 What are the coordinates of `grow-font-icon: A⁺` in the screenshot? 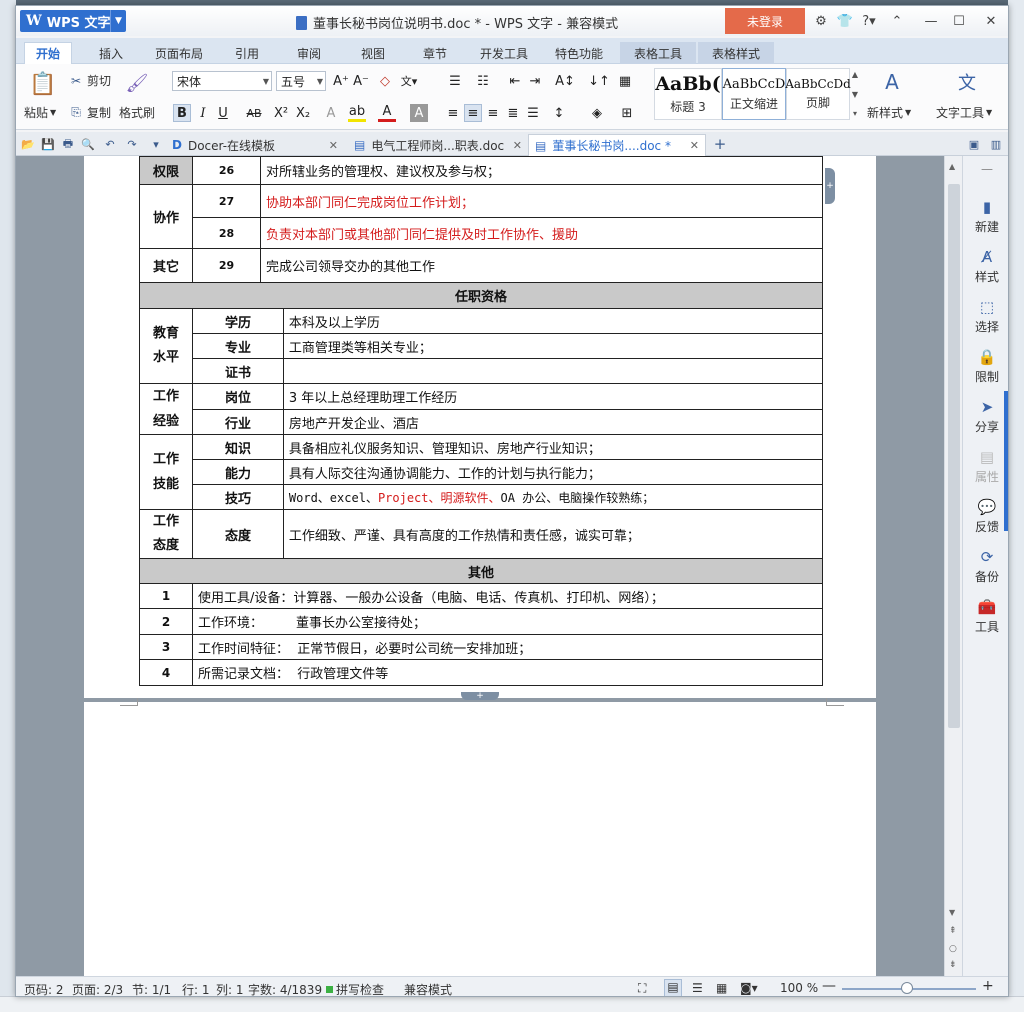 It's located at (341, 81).